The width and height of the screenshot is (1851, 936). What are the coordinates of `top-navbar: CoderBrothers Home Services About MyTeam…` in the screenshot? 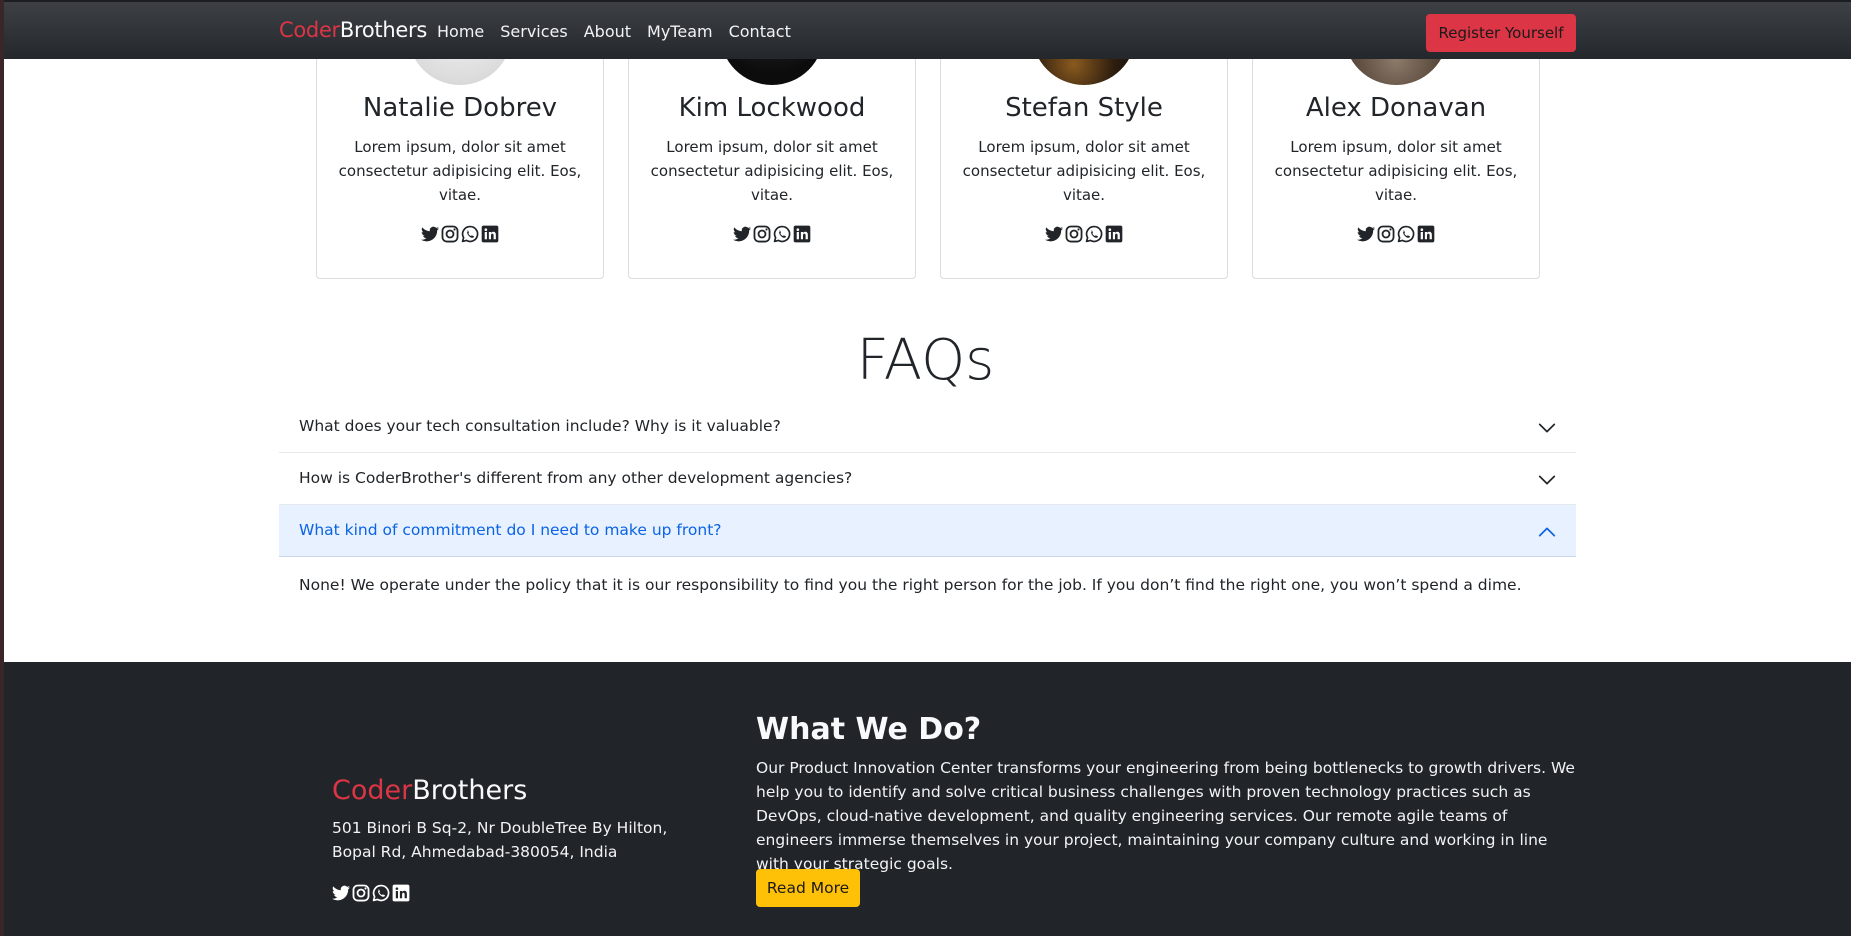 It's located at (925, 29).